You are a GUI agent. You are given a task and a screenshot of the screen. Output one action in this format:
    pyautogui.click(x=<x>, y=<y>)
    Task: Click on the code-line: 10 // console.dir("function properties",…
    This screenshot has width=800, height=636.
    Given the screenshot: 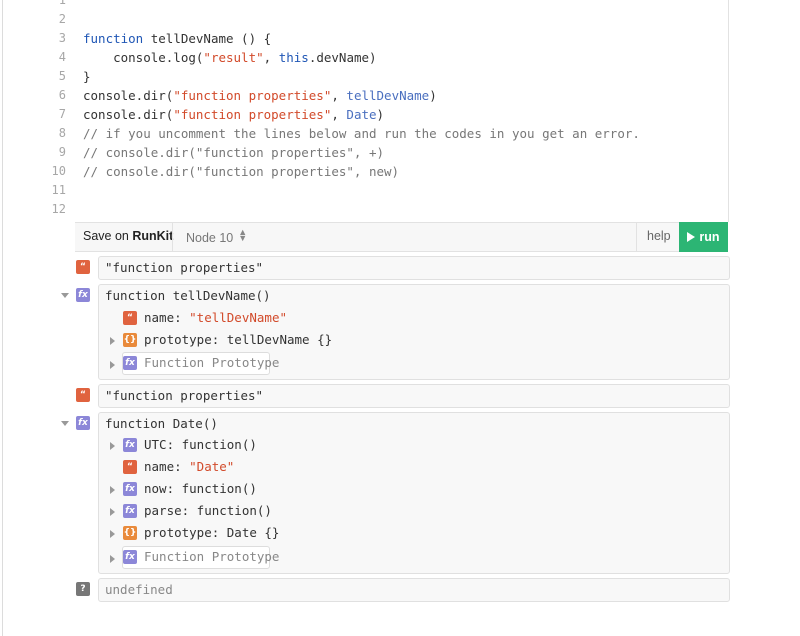 What is the action you would take?
    pyautogui.click(x=364, y=171)
    